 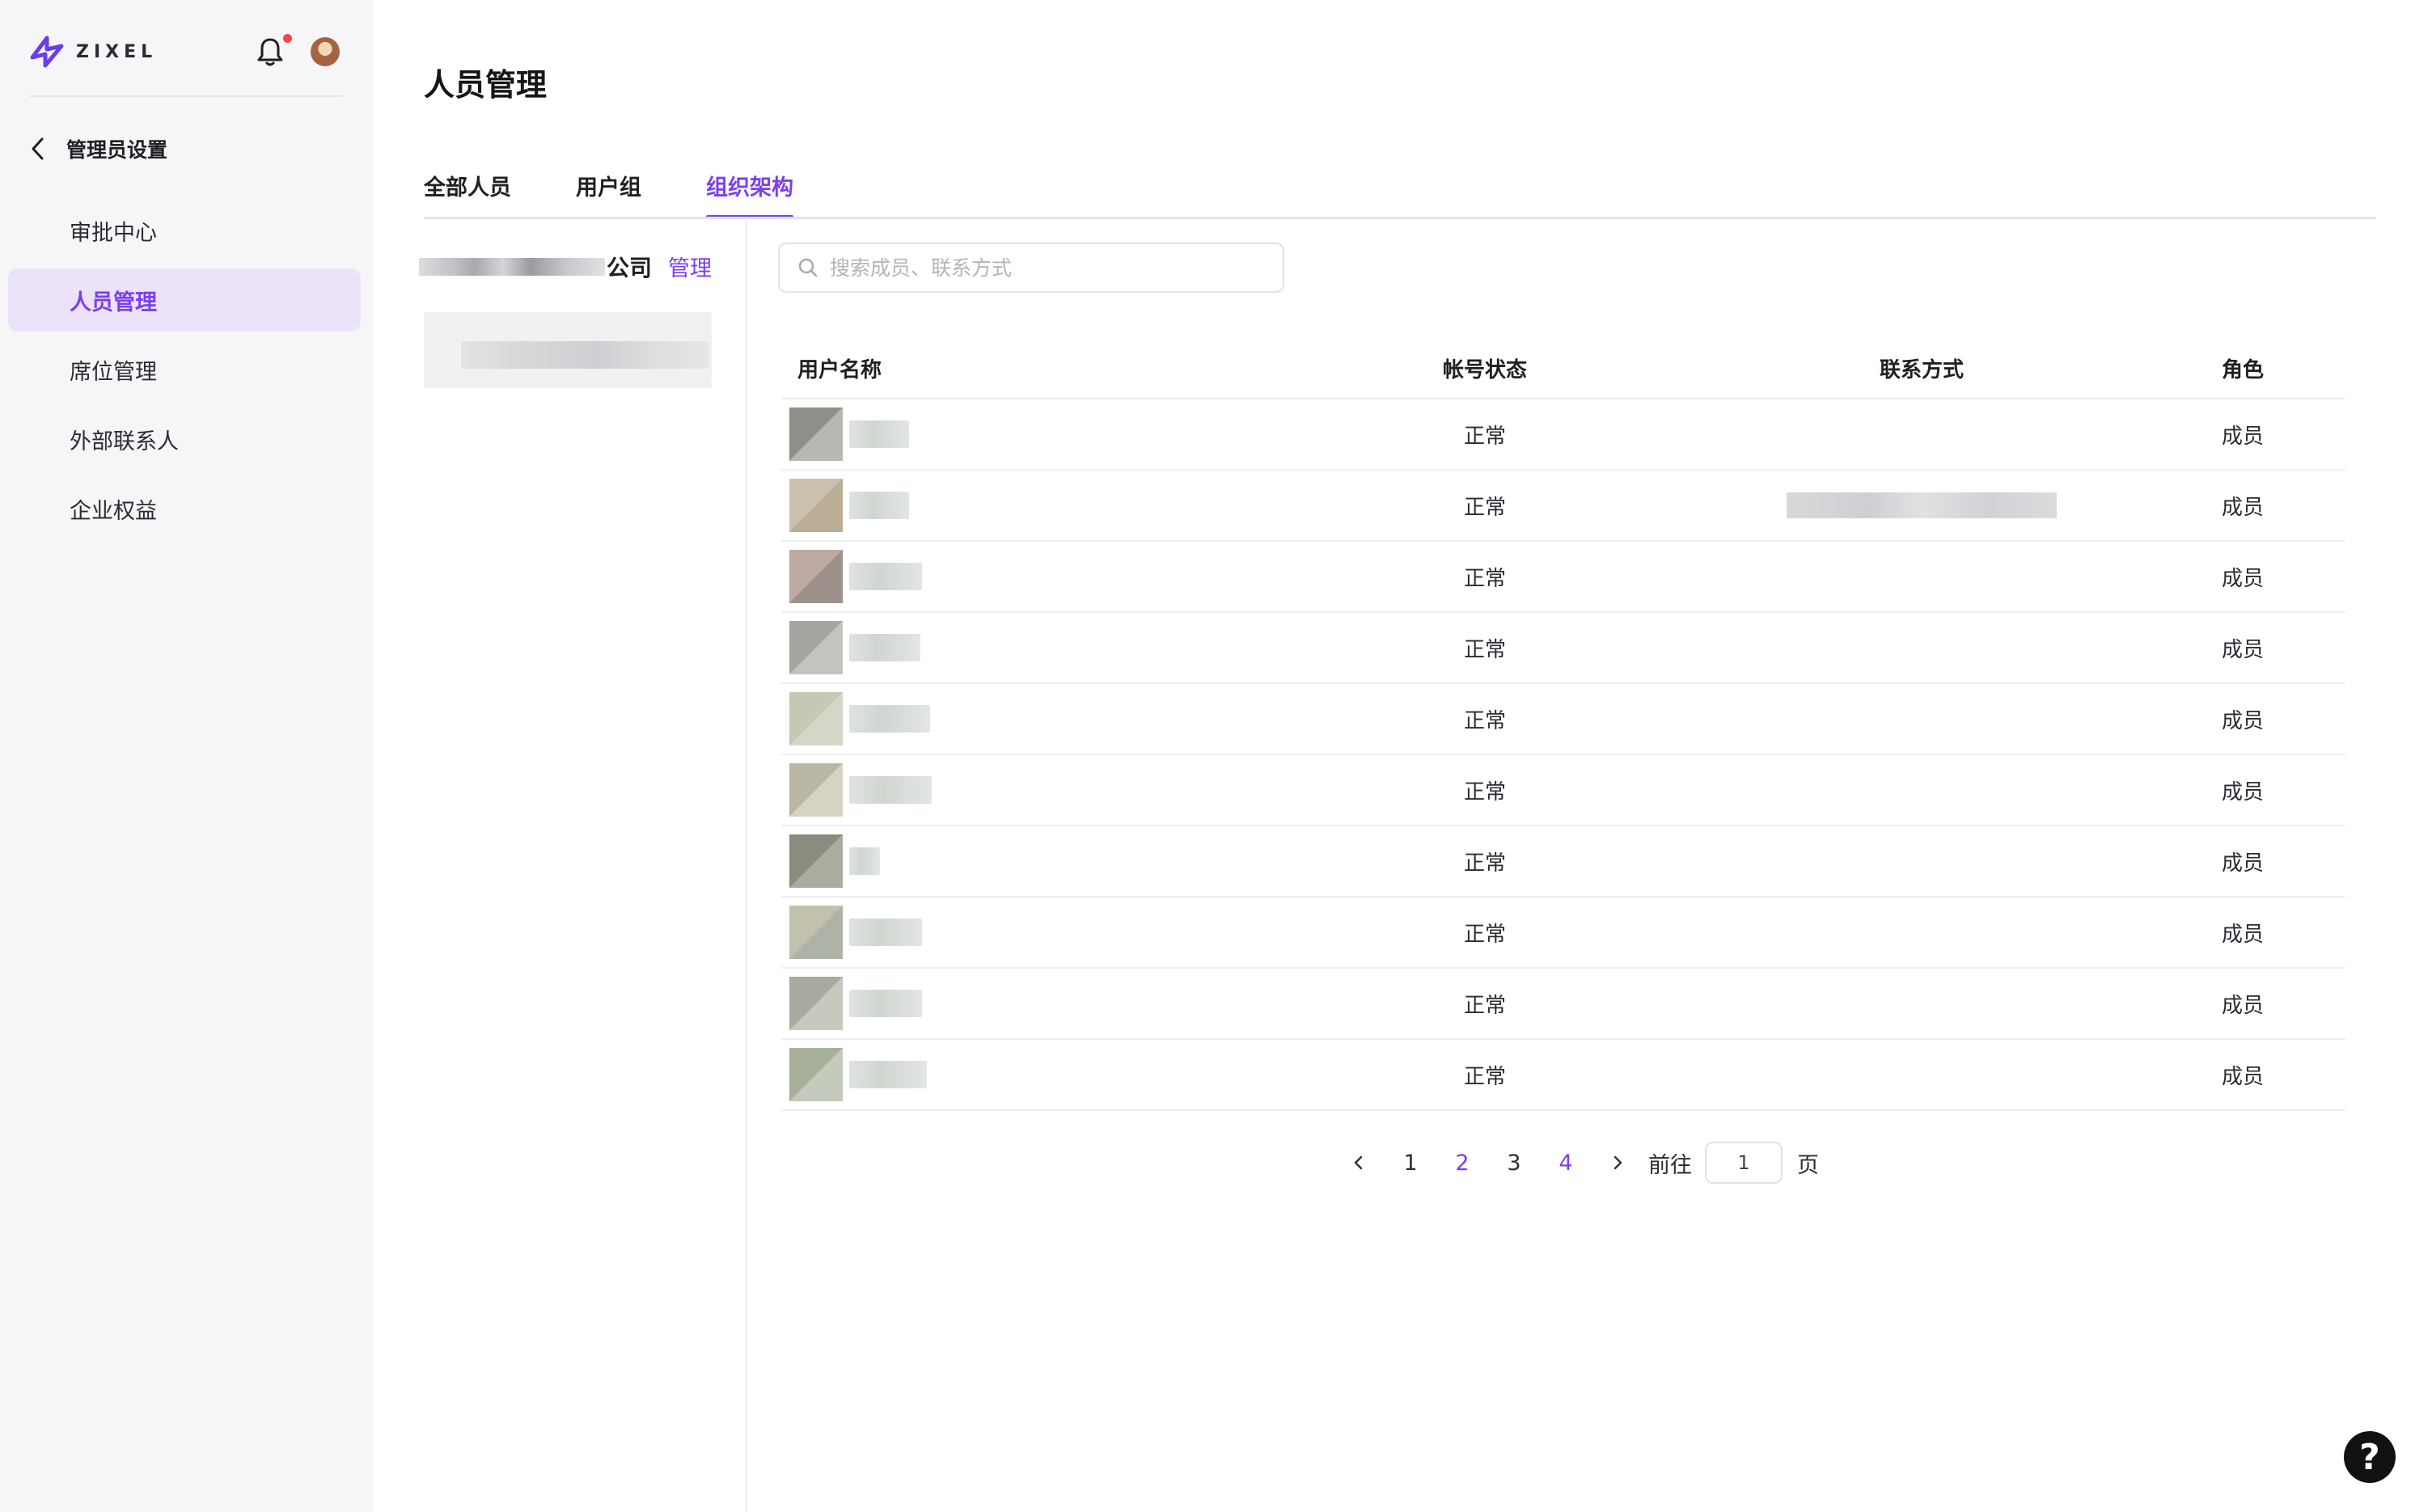 I want to click on panel-divider, so click(x=746, y=866).